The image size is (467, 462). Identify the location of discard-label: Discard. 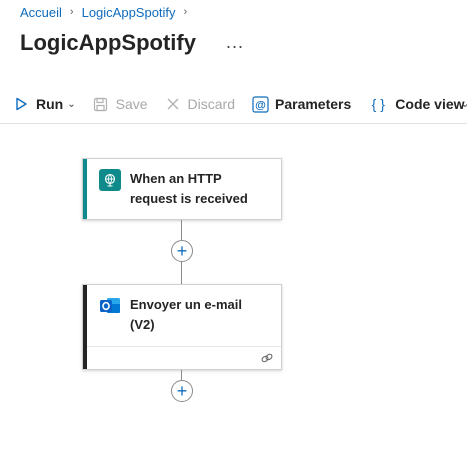
(211, 104).